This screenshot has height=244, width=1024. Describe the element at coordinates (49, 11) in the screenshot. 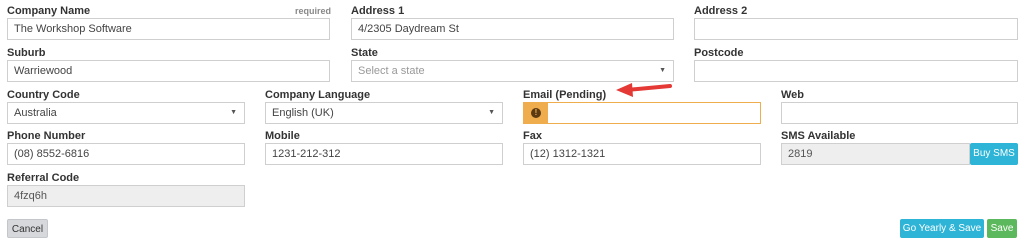

I see `company-name-label: Company Name` at that location.